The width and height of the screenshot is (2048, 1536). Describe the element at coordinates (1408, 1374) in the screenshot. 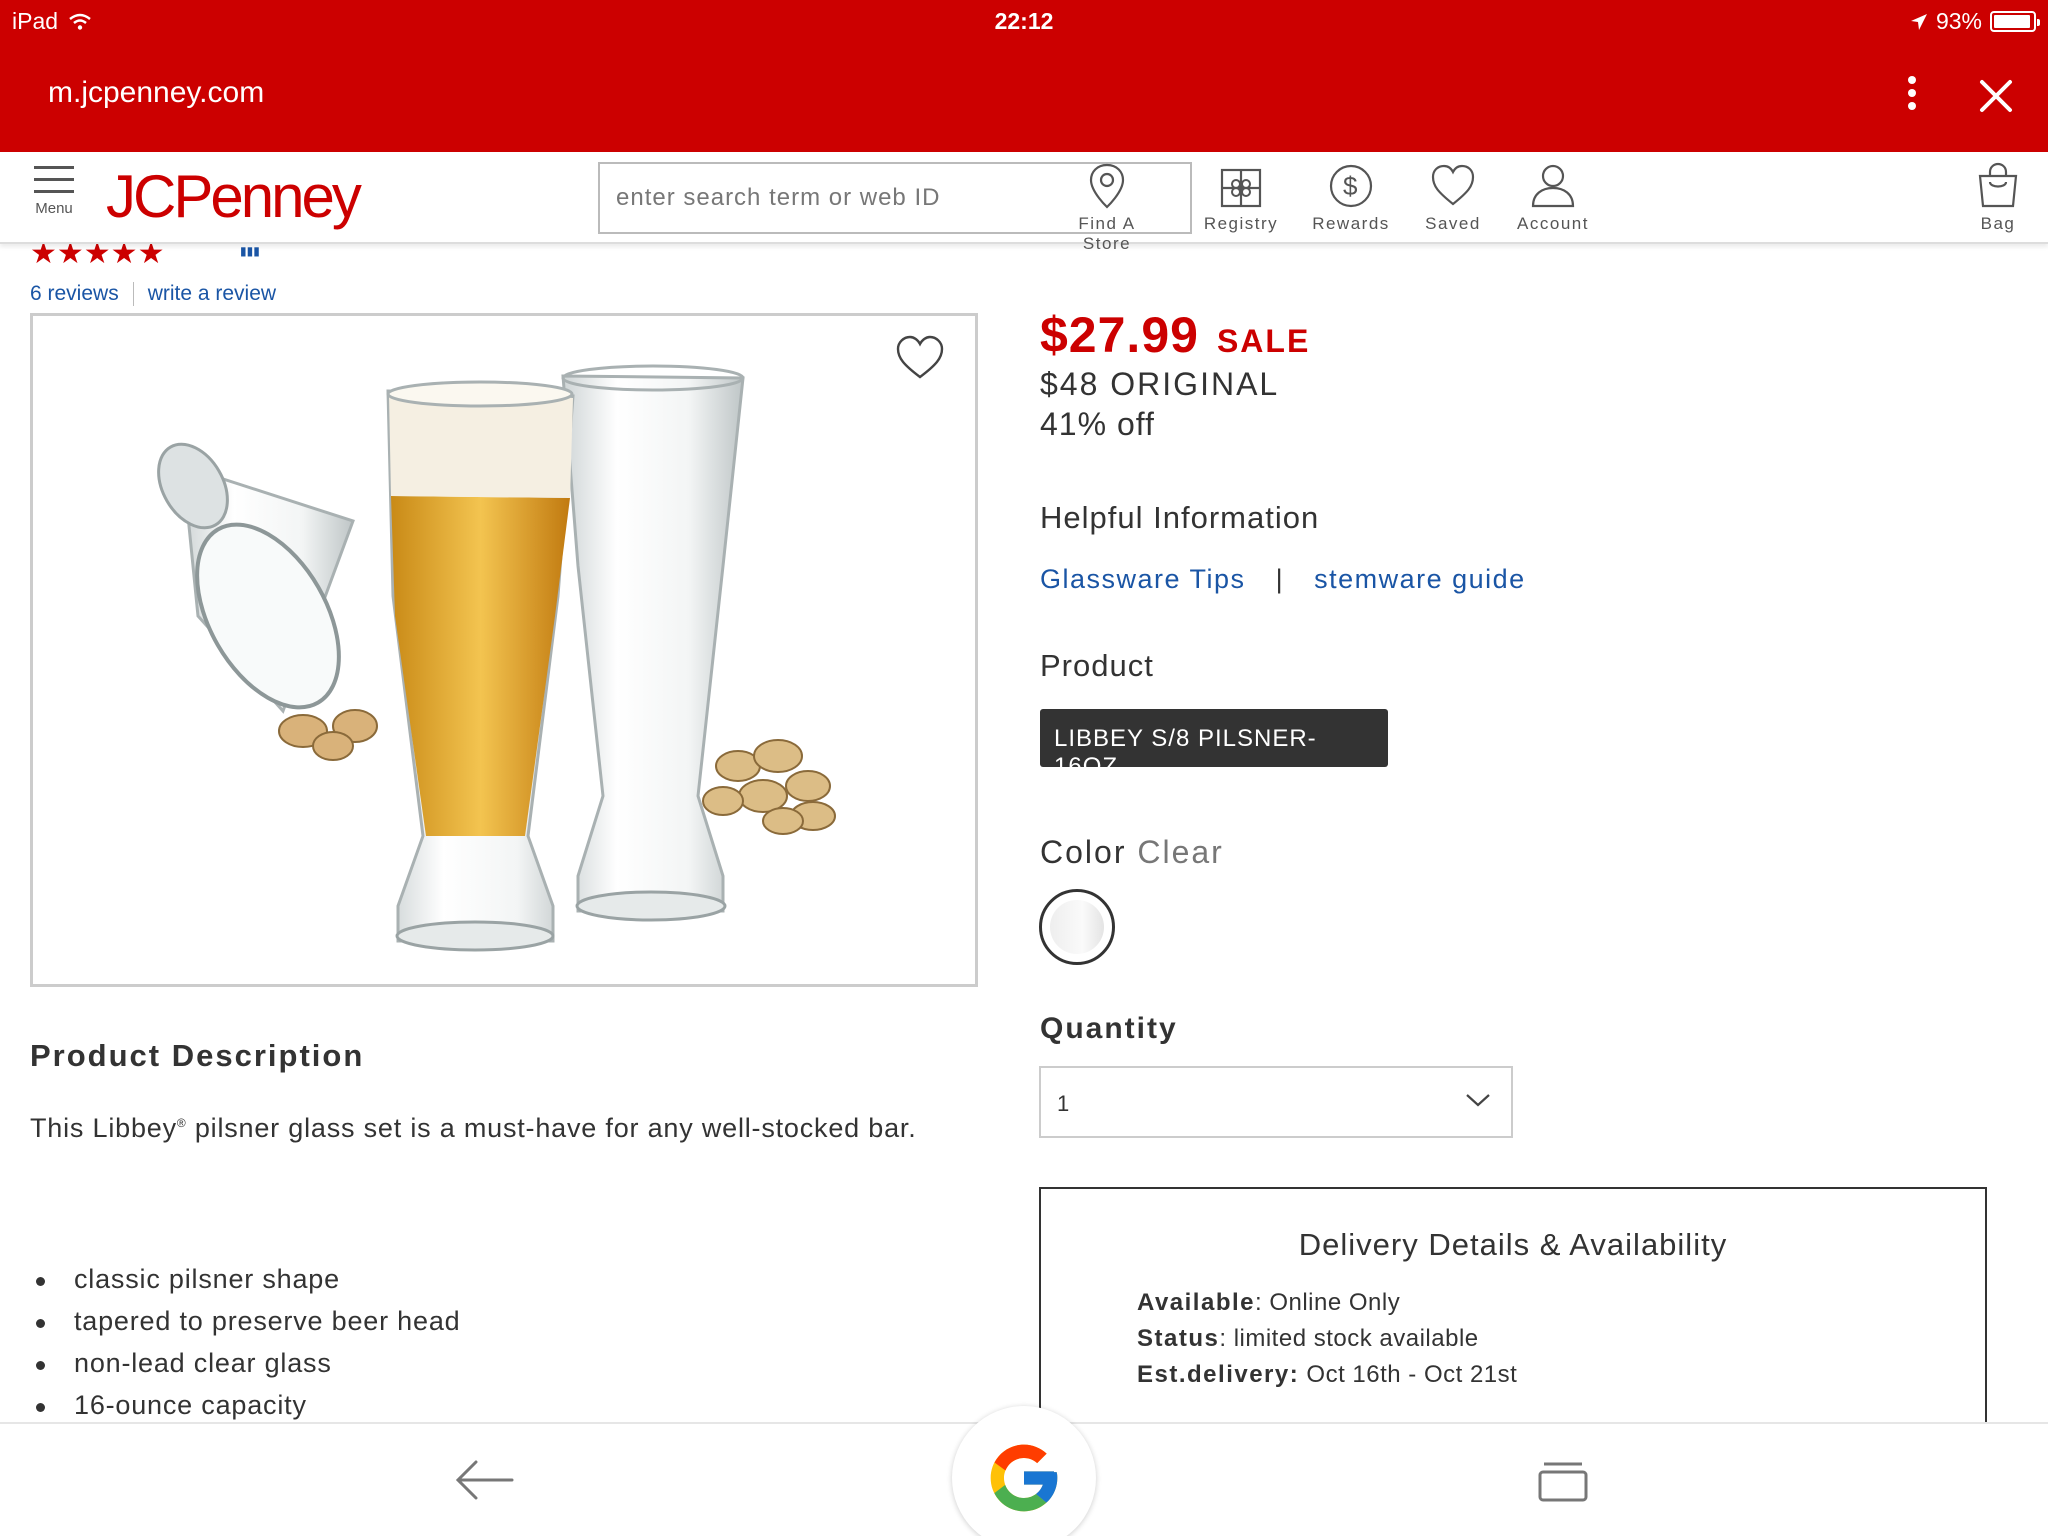

I see `est-delivery-value: Oct 16th - Oct 21st` at that location.